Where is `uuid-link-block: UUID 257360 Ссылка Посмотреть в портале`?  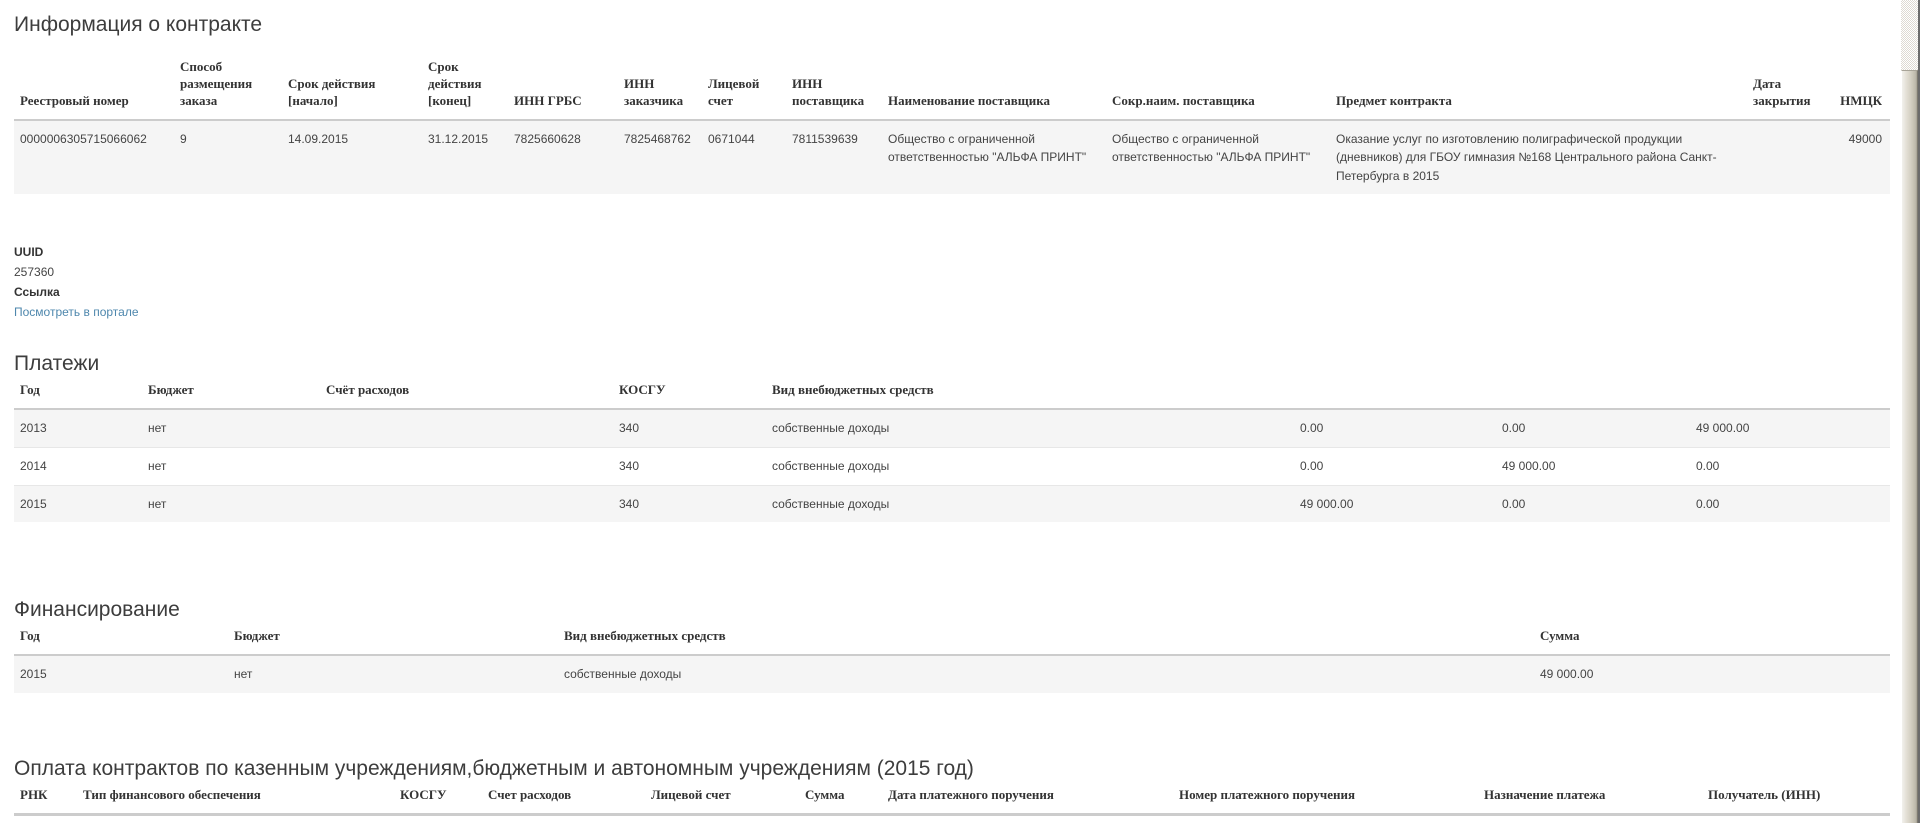 uuid-link-block: UUID 257360 Ссылка Посмотреть в портале is located at coordinates (952, 282).